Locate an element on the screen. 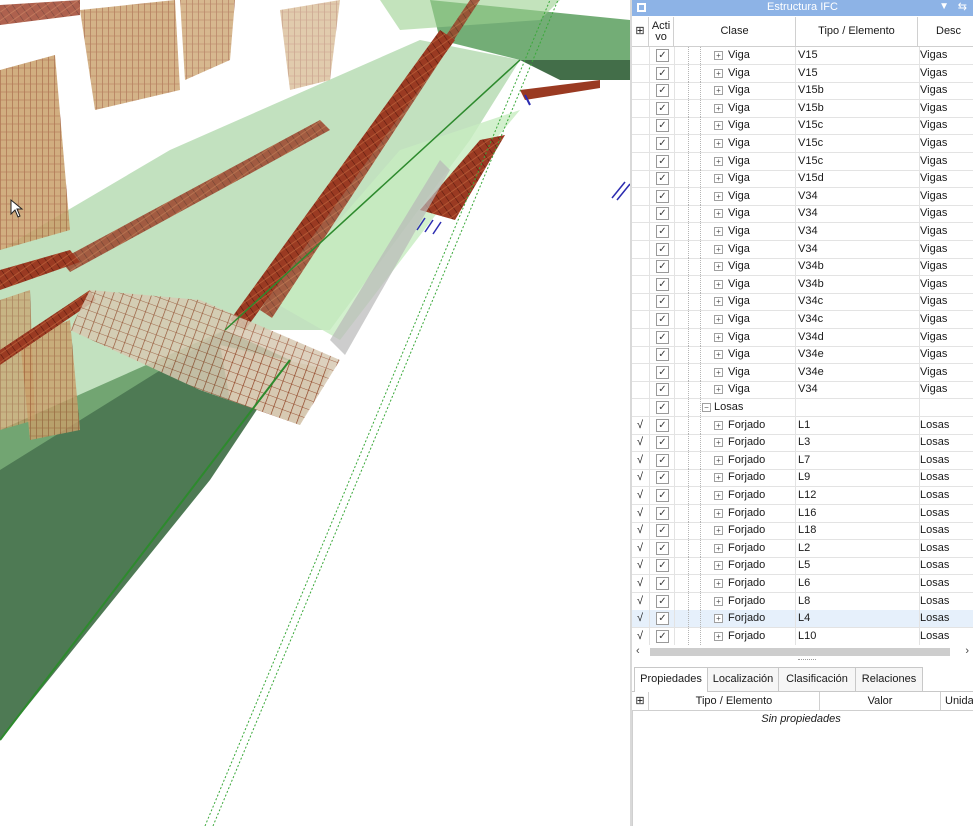  collapse-icon: − is located at coordinates (706, 407).